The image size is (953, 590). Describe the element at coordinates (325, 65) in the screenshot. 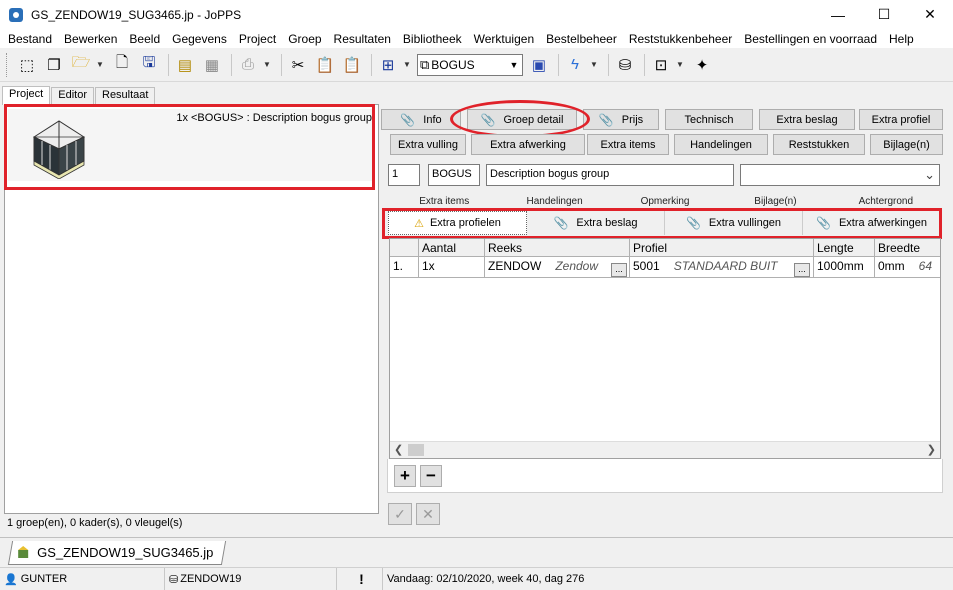

I see `paste-icon: 📋` at that location.